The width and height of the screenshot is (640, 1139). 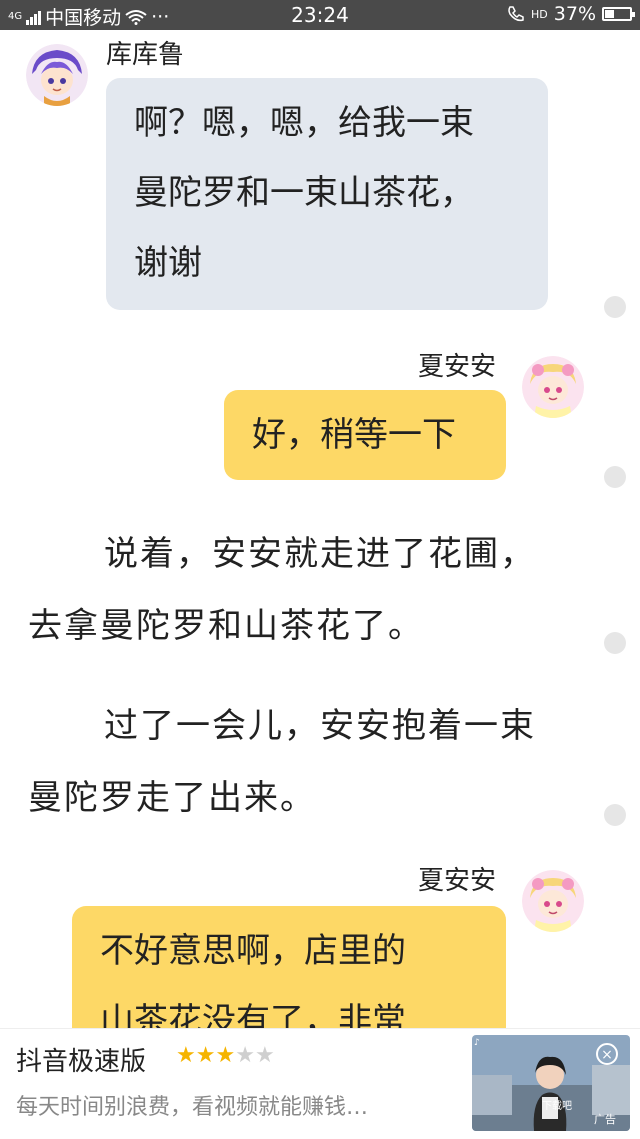 What do you see at coordinates (304, 193) in the screenshot?
I see `bubble-line: 曼陀罗和一束山茶花，` at bounding box center [304, 193].